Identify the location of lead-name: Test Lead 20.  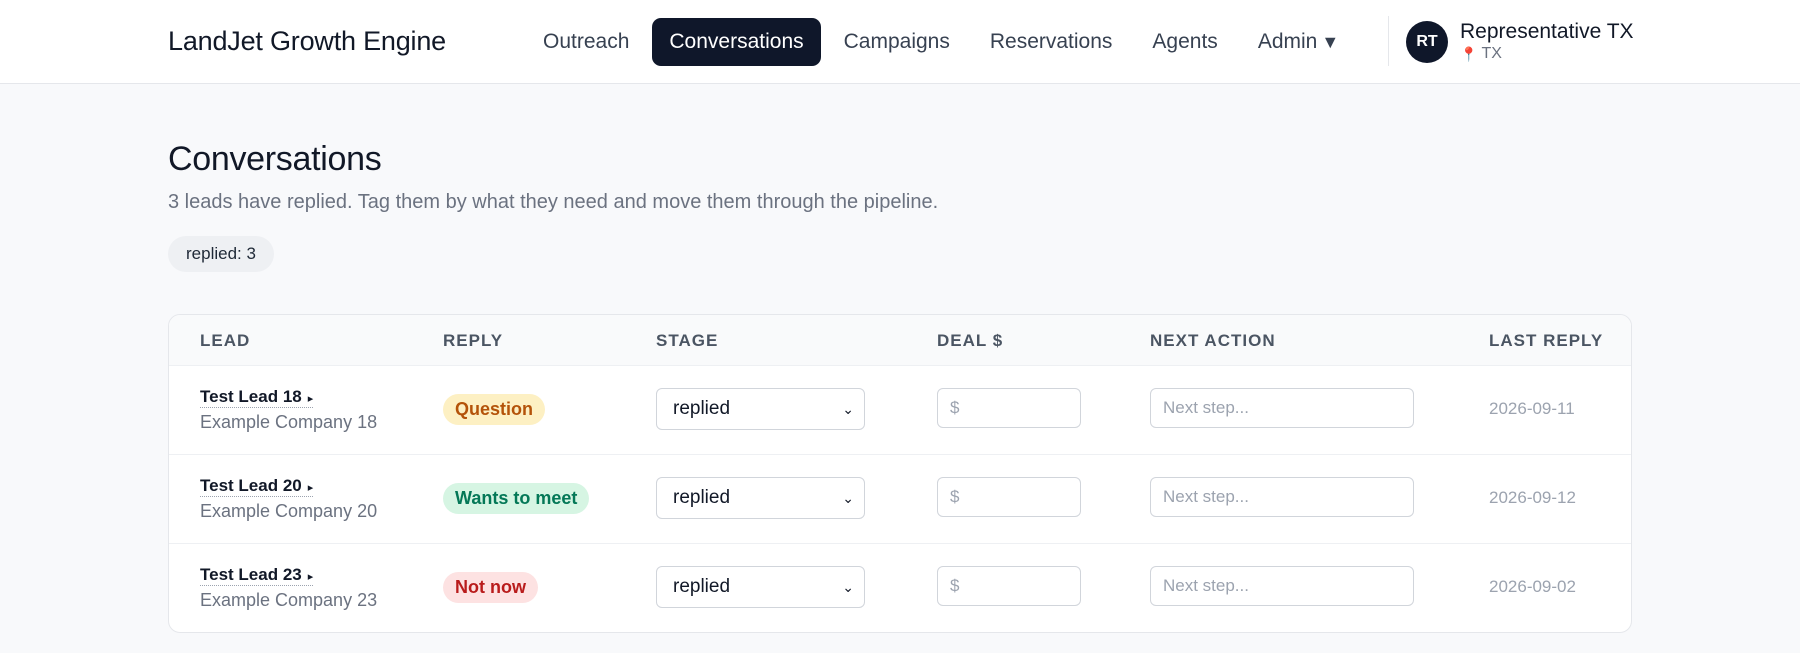
(251, 485).